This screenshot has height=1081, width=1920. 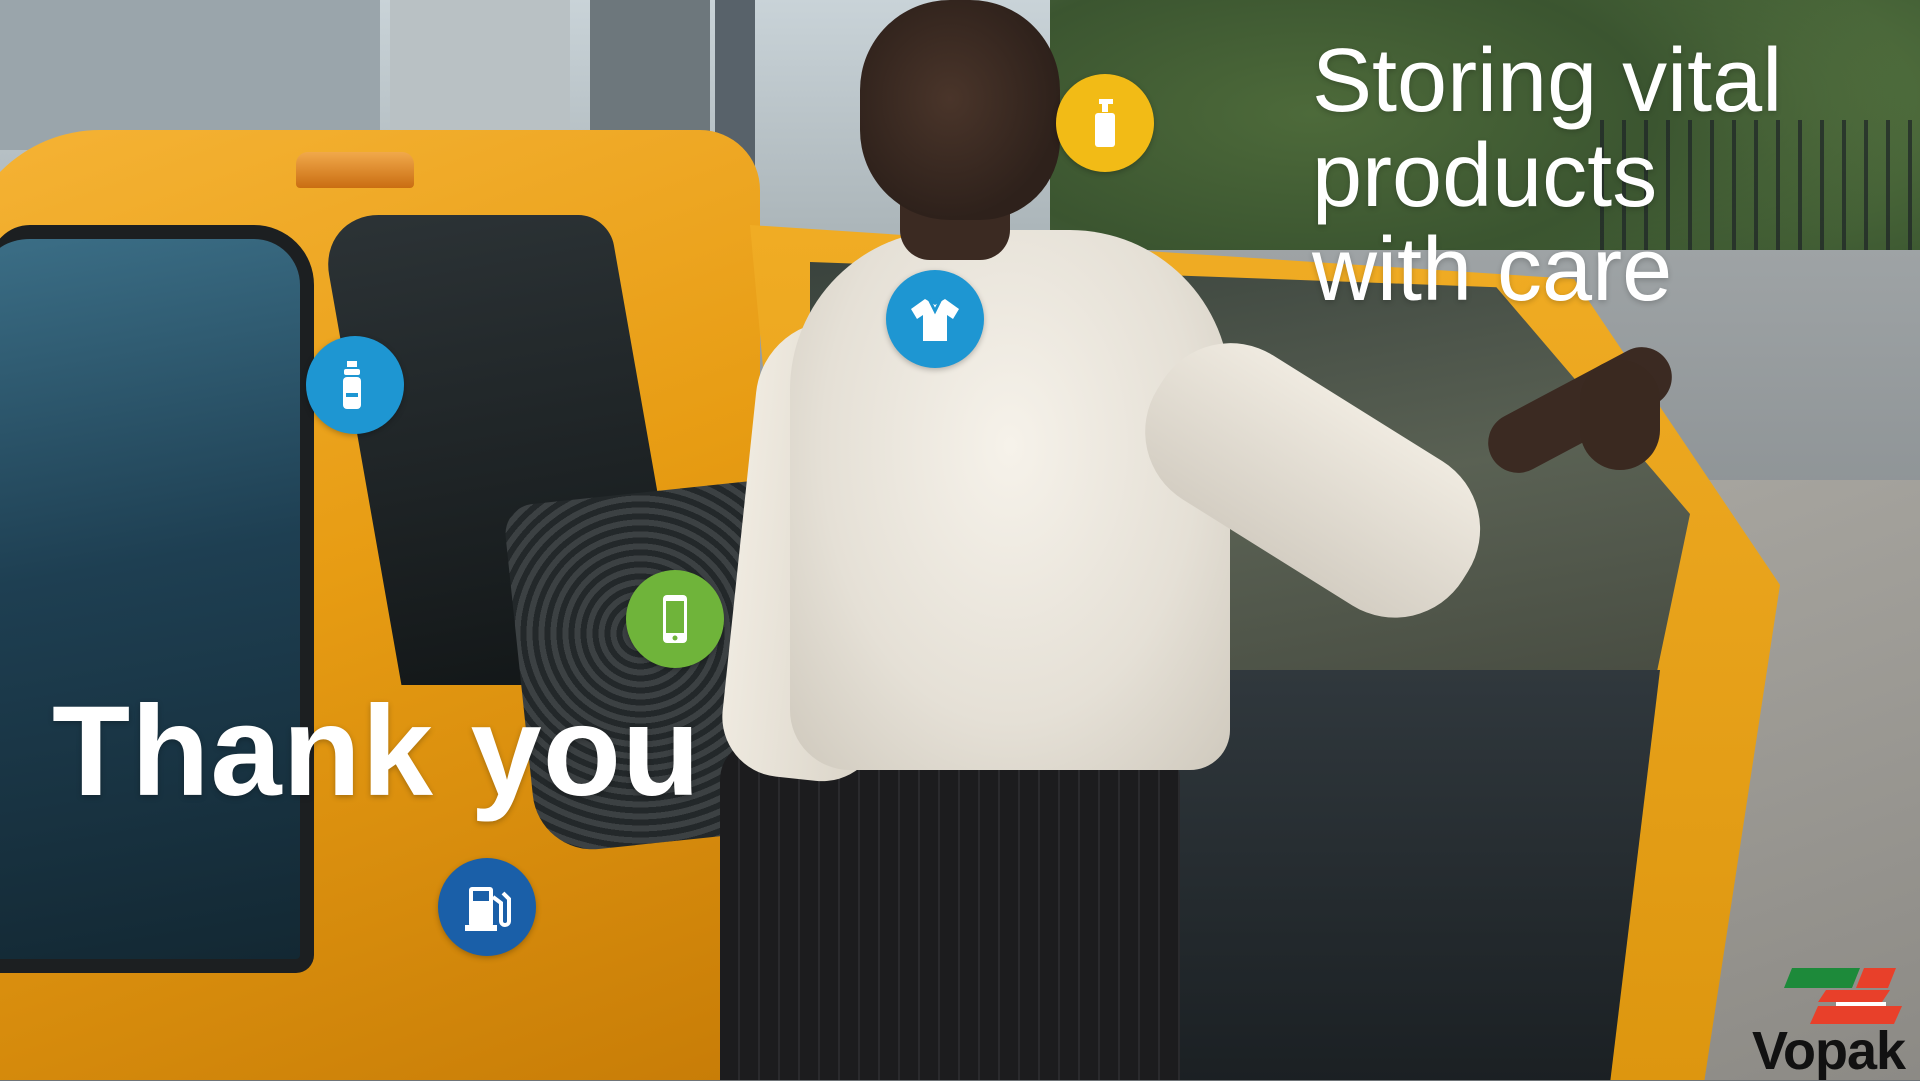 What do you see at coordinates (1010, 500) in the screenshot?
I see `person-shirt` at bounding box center [1010, 500].